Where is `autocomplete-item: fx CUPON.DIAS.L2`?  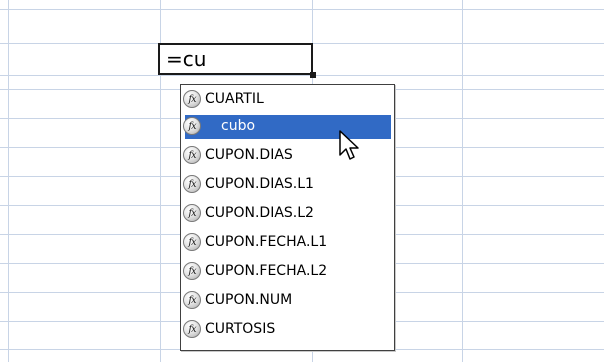 autocomplete-item: fx CUPON.DIAS.L2 is located at coordinates (287, 214).